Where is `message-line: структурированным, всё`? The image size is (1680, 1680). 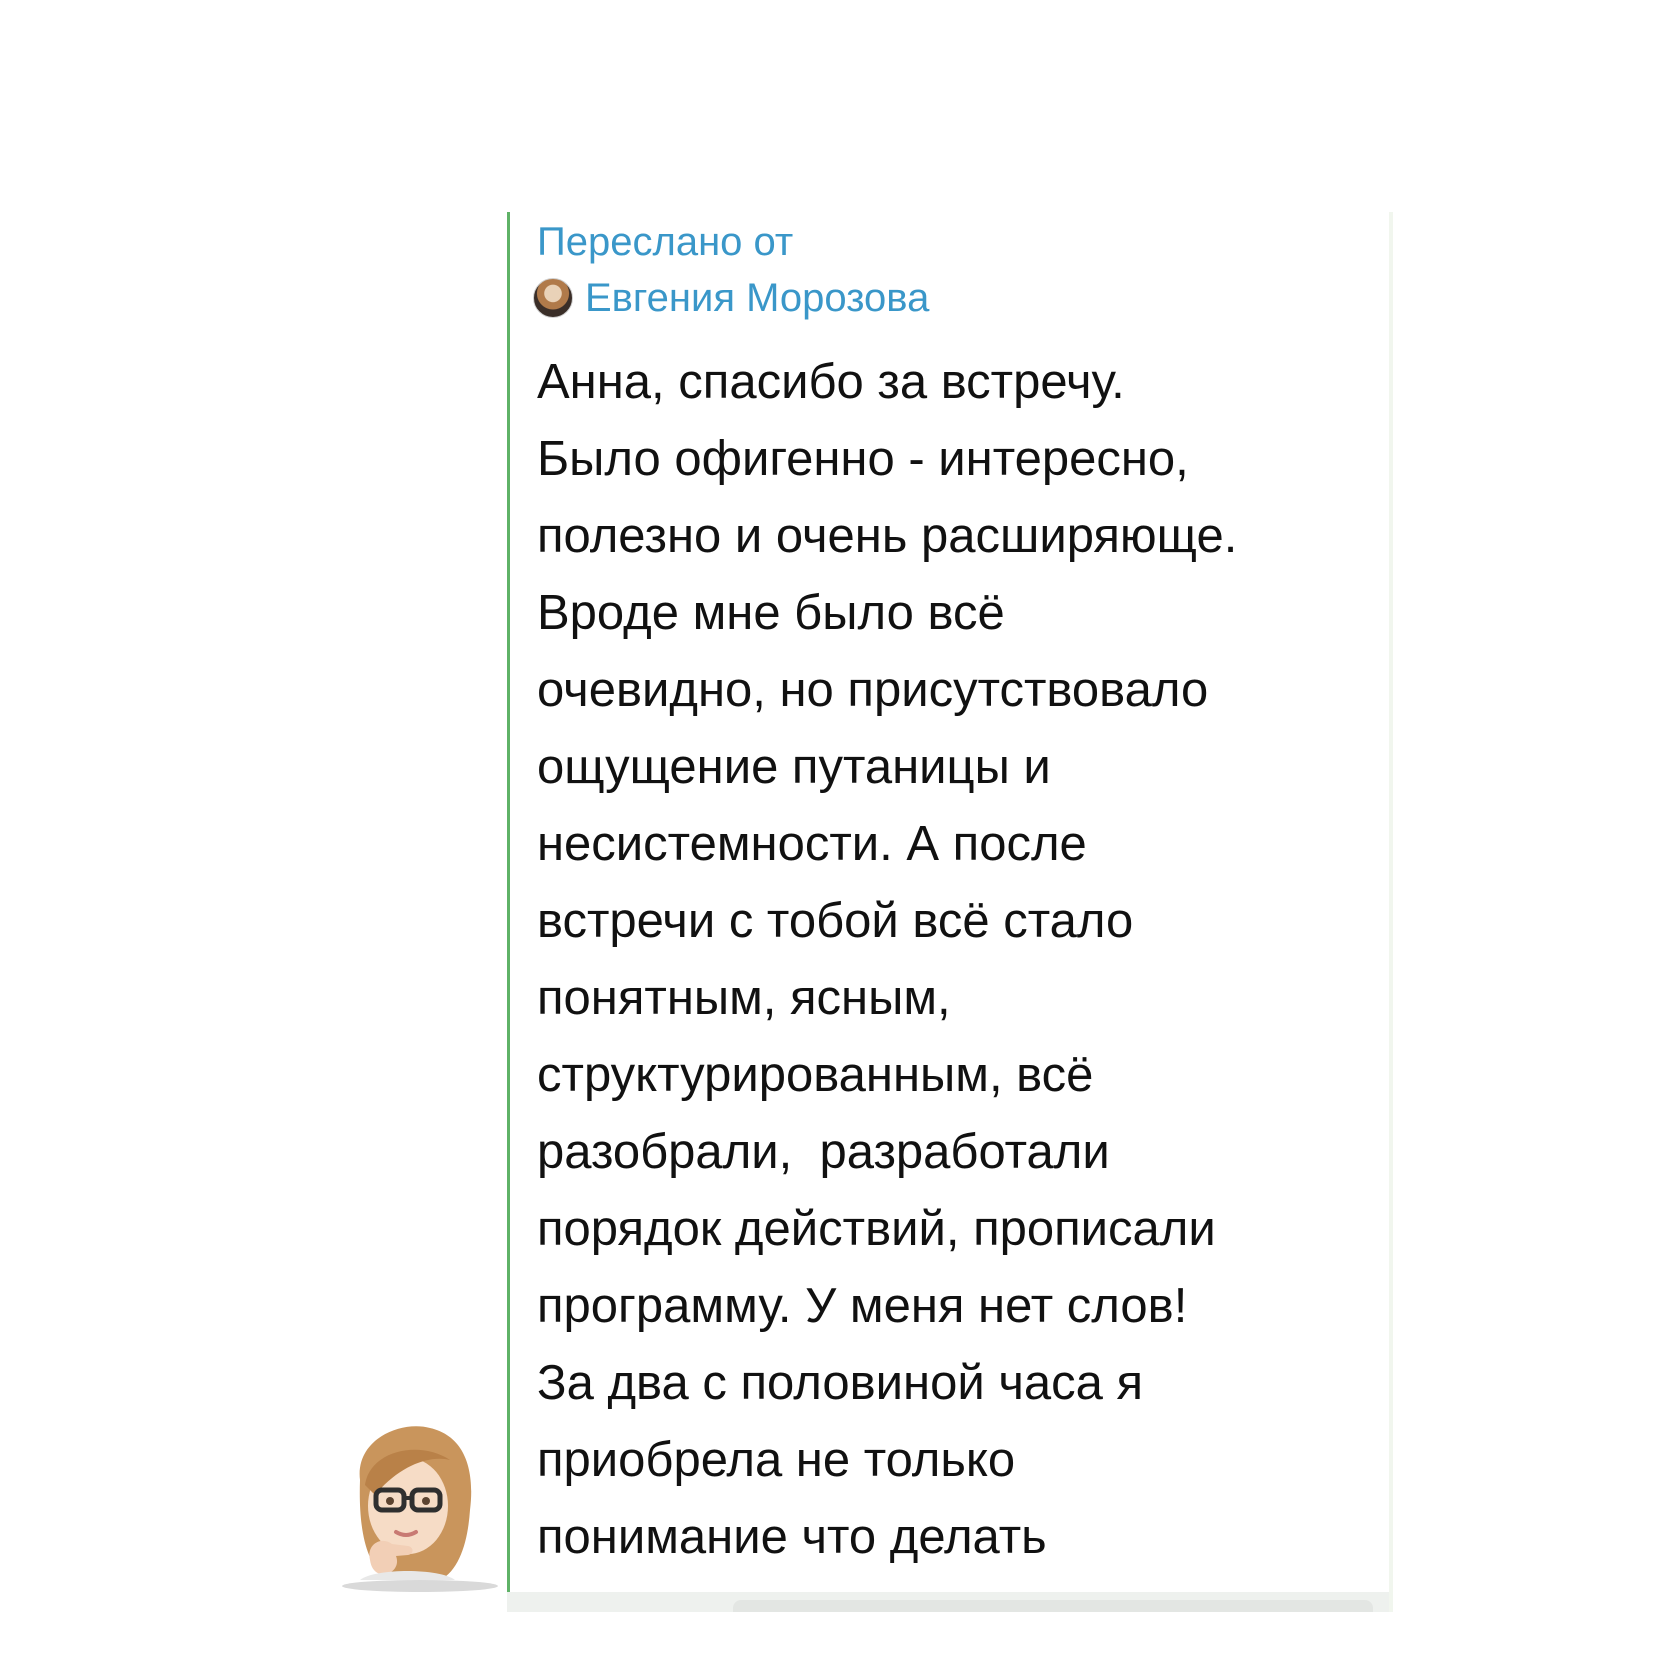 message-line: структурированным, всё is located at coordinates (815, 1075).